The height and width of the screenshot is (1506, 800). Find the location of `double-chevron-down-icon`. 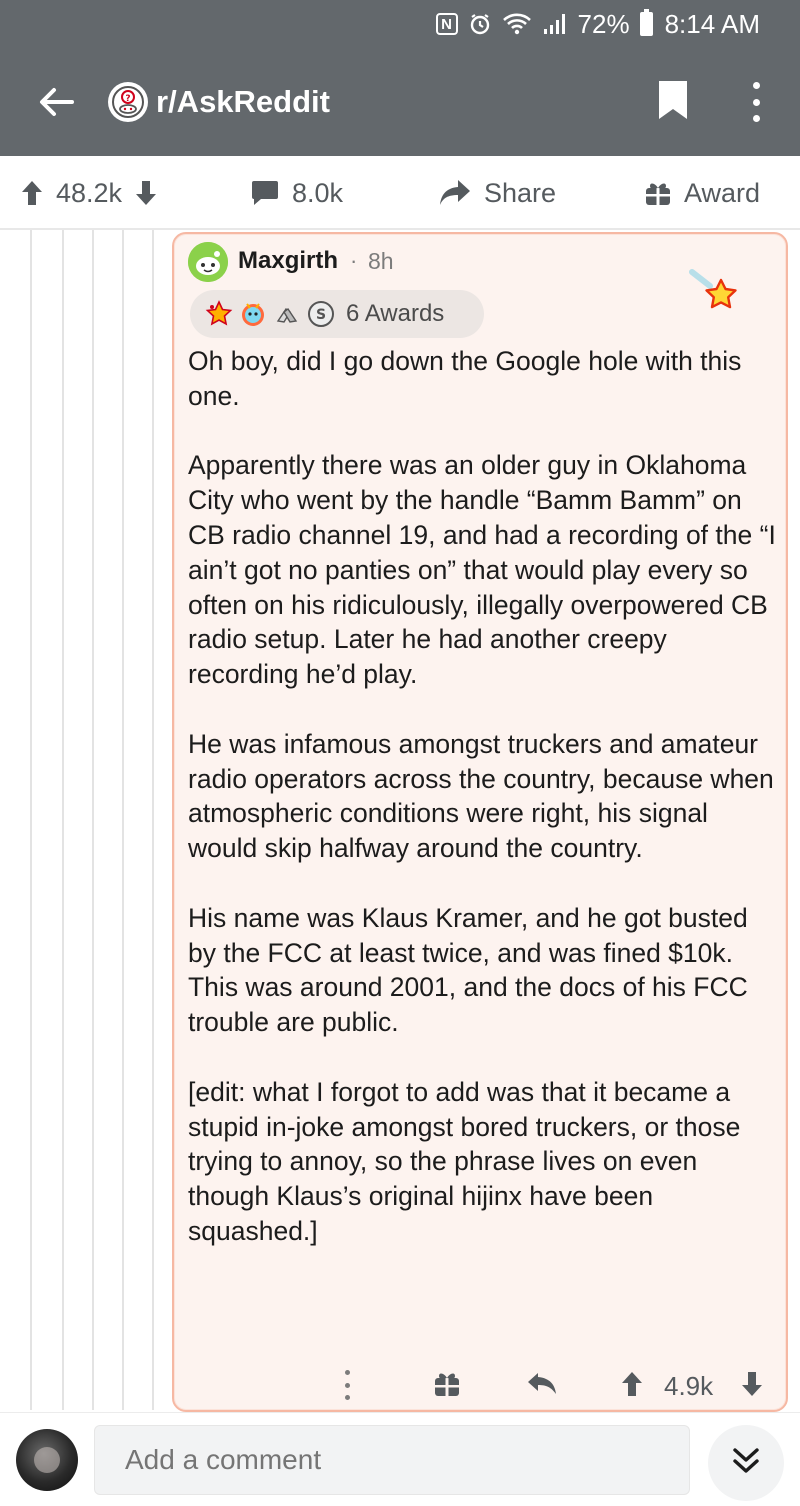

double-chevron-down-icon is located at coordinates (746, 1463).